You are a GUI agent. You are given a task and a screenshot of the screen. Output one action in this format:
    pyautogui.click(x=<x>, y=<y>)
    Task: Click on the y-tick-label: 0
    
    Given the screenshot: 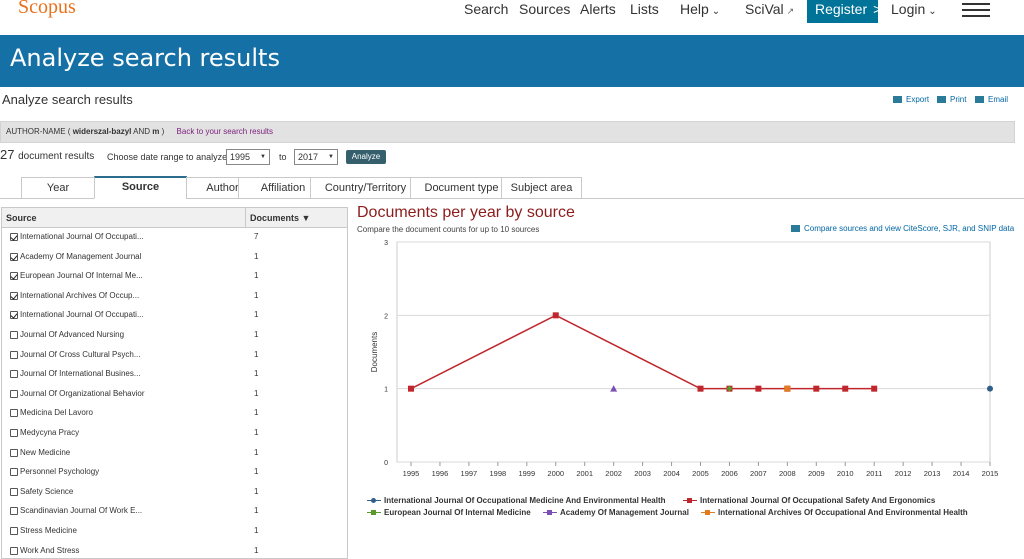 What is the action you would take?
    pyautogui.click(x=386, y=463)
    